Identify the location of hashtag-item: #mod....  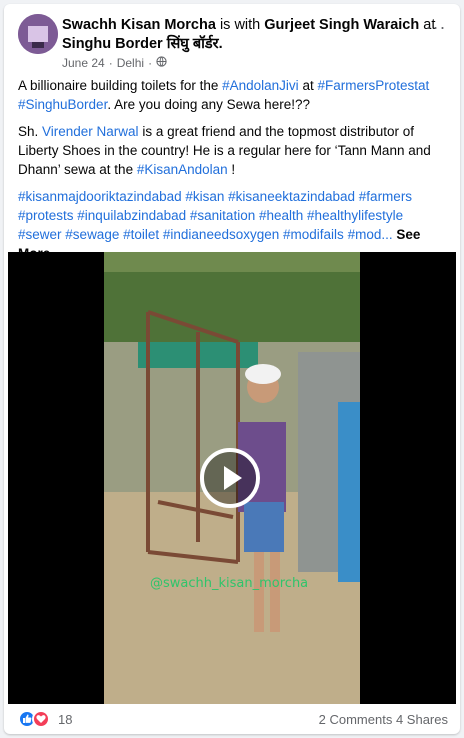
(370, 234).